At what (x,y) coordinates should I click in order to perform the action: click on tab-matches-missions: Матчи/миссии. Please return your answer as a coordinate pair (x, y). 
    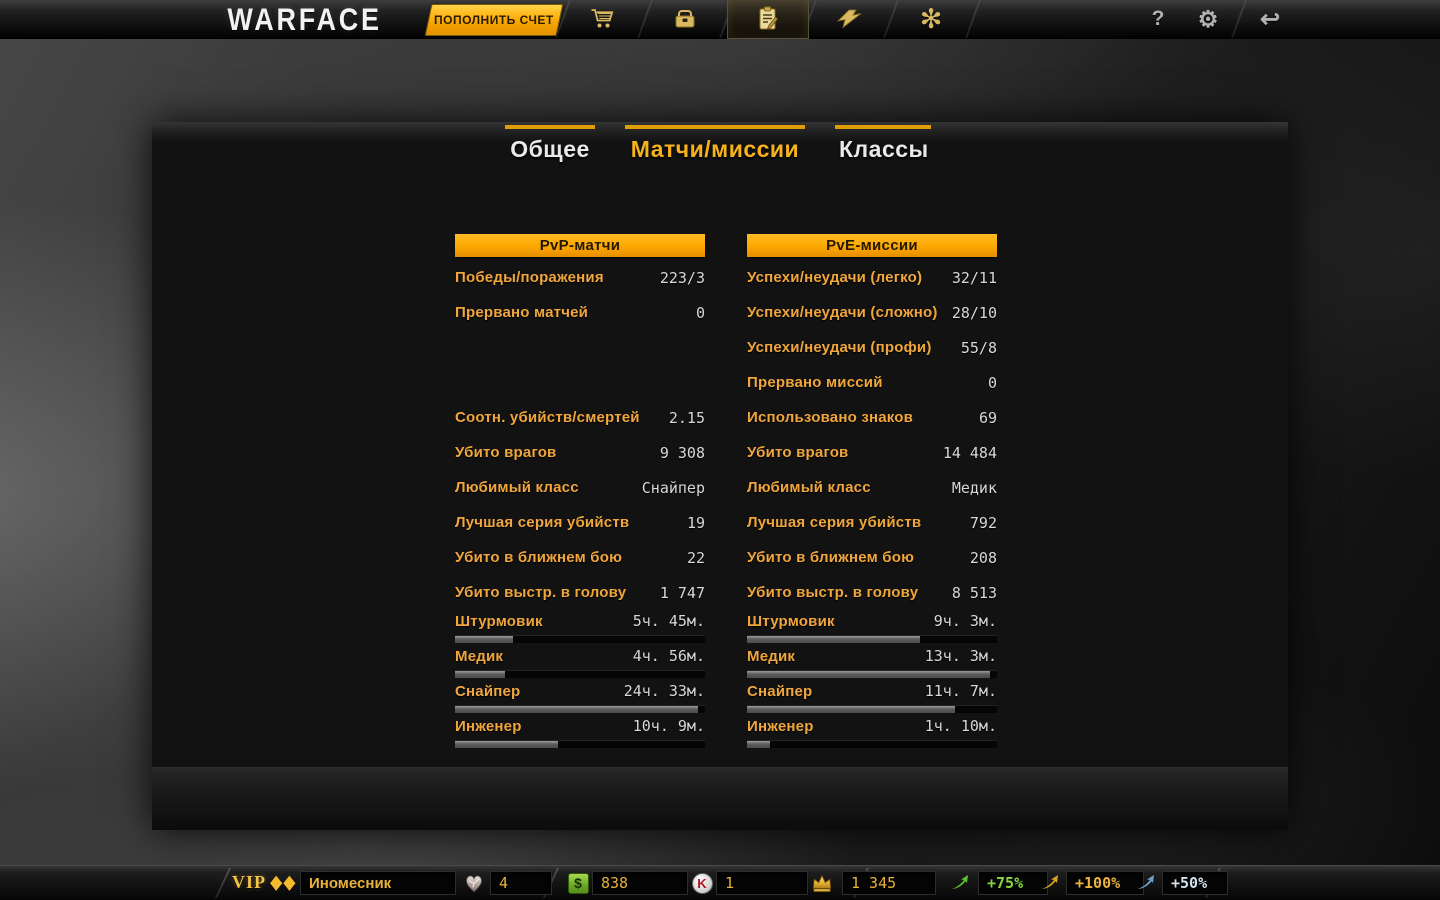
    Looking at the image, I should click on (715, 144).